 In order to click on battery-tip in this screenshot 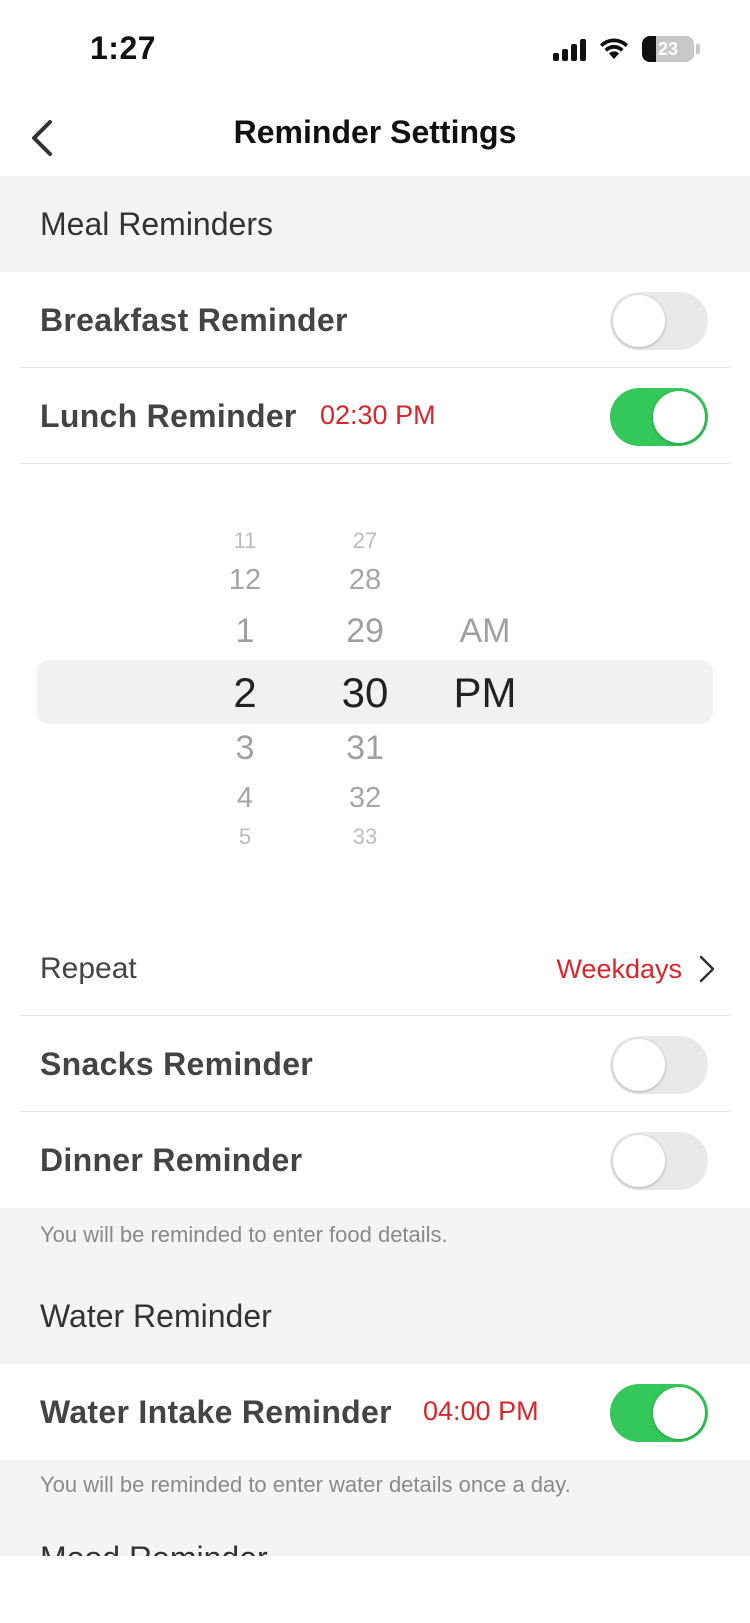, I will do `click(698, 49)`.